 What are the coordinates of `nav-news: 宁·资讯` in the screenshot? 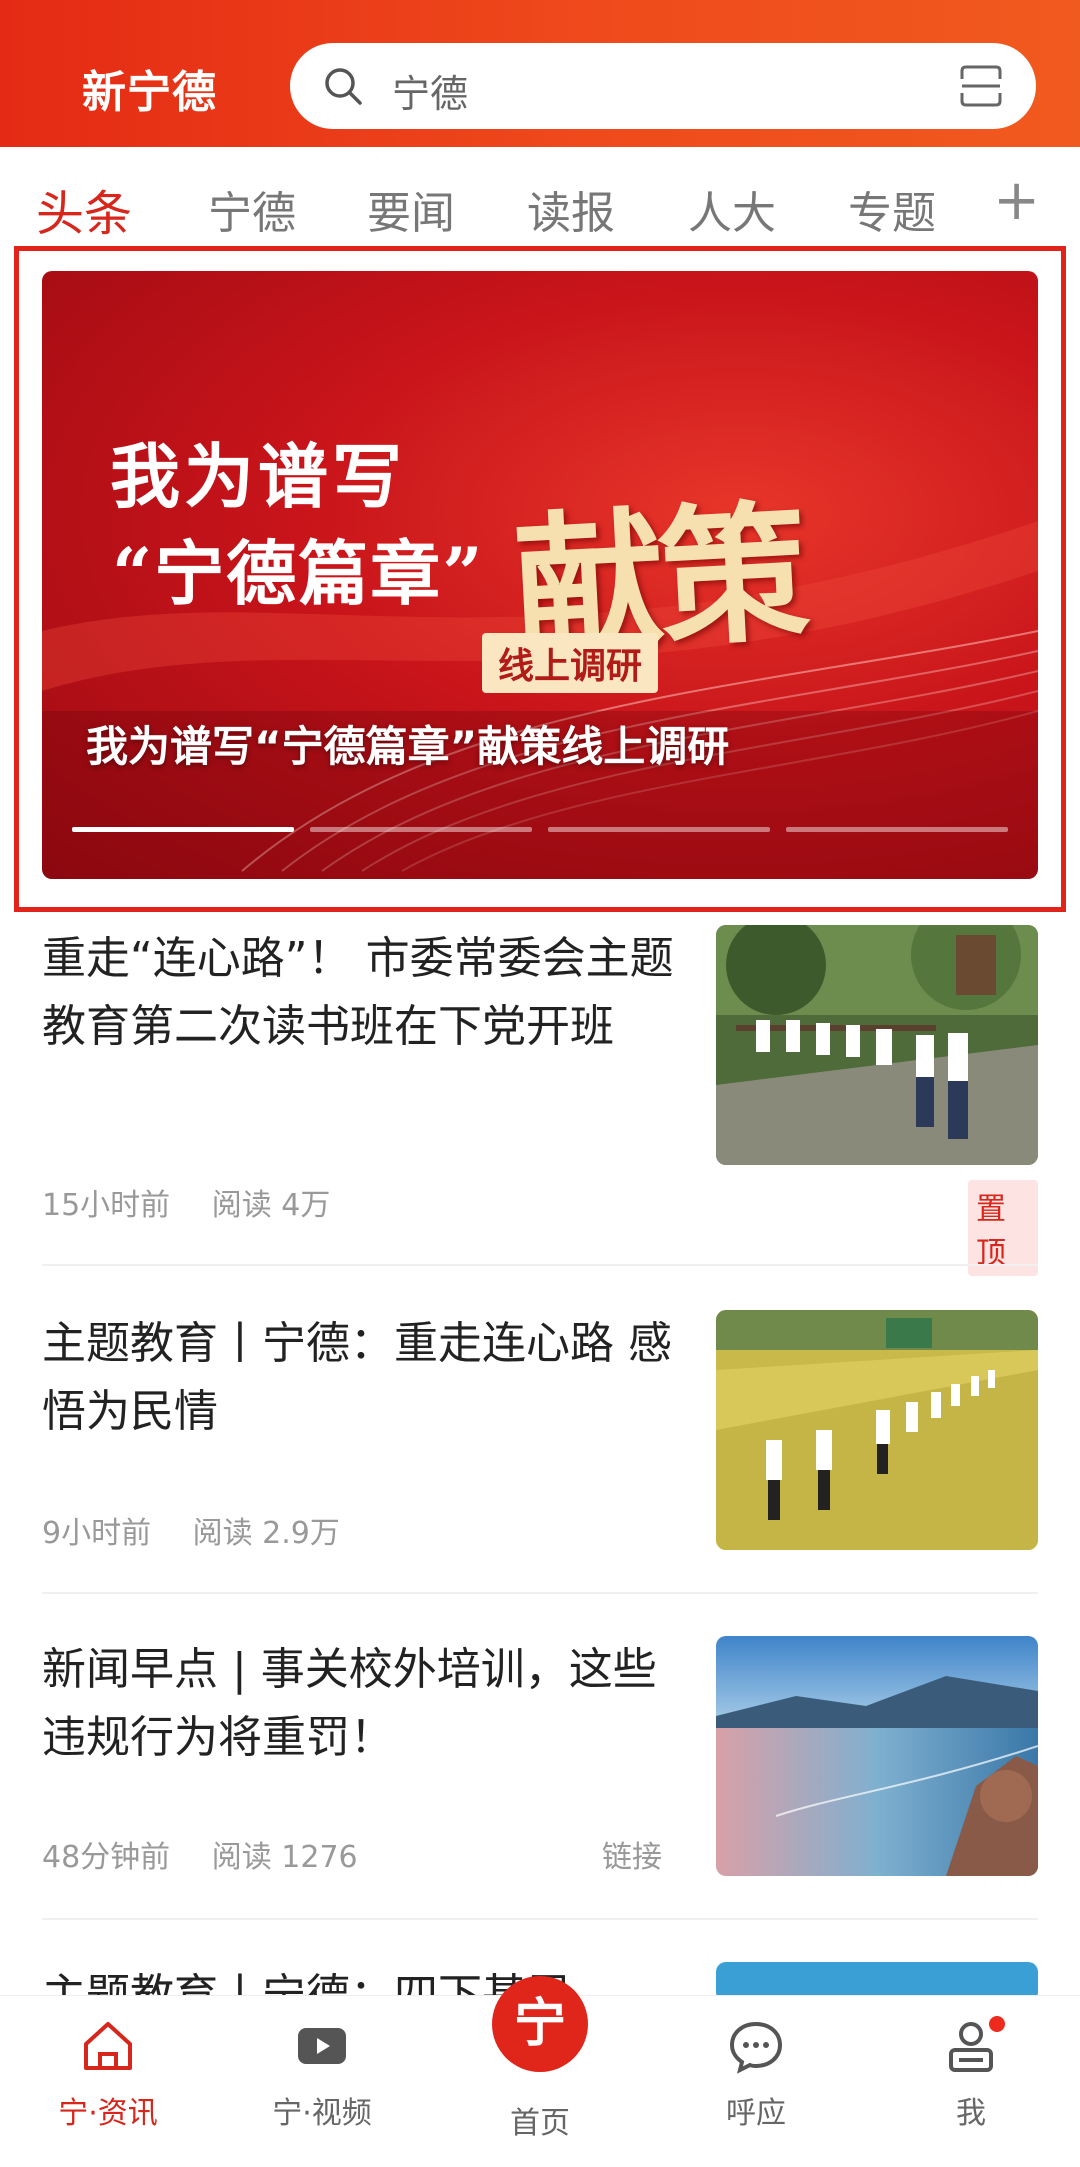 It's located at (108, 2074).